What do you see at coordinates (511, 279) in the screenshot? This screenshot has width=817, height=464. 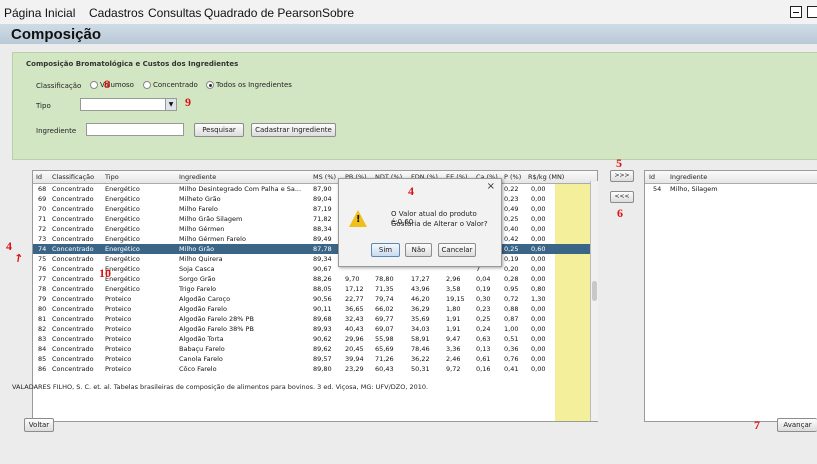 I see `table-cell: 0,28` at bounding box center [511, 279].